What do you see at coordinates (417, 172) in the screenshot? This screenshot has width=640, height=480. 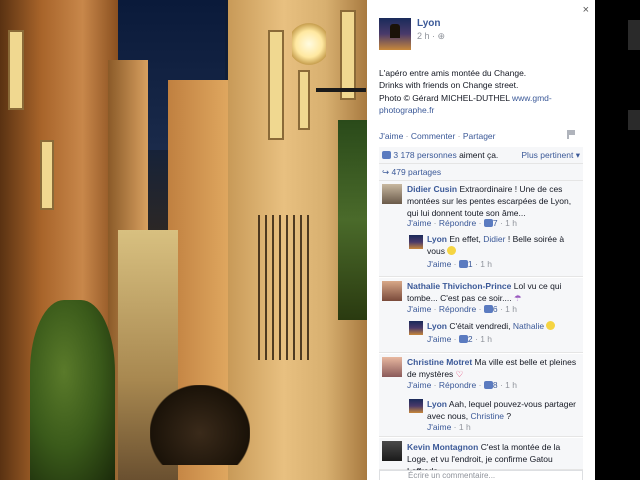 I see `shares-count-link: 479 partages` at bounding box center [417, 172].